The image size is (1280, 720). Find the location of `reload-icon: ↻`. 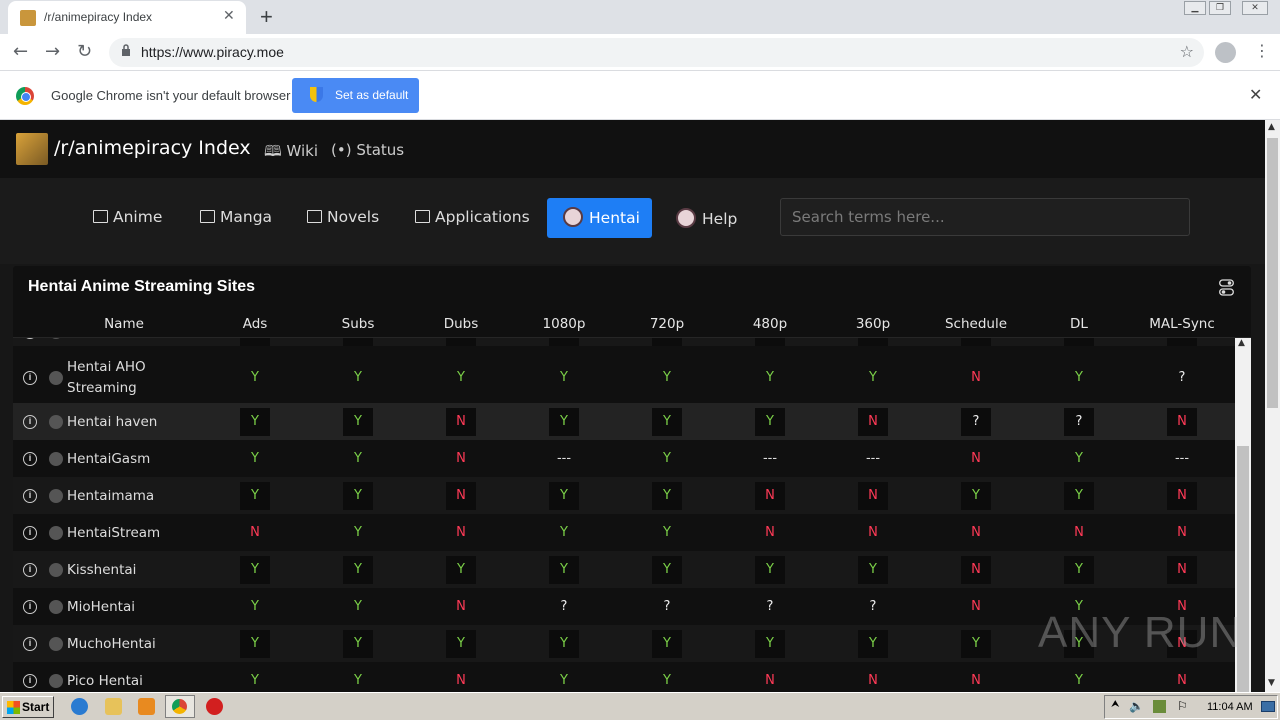

reload-icon: ↻ is located at coordinates (84, 51).